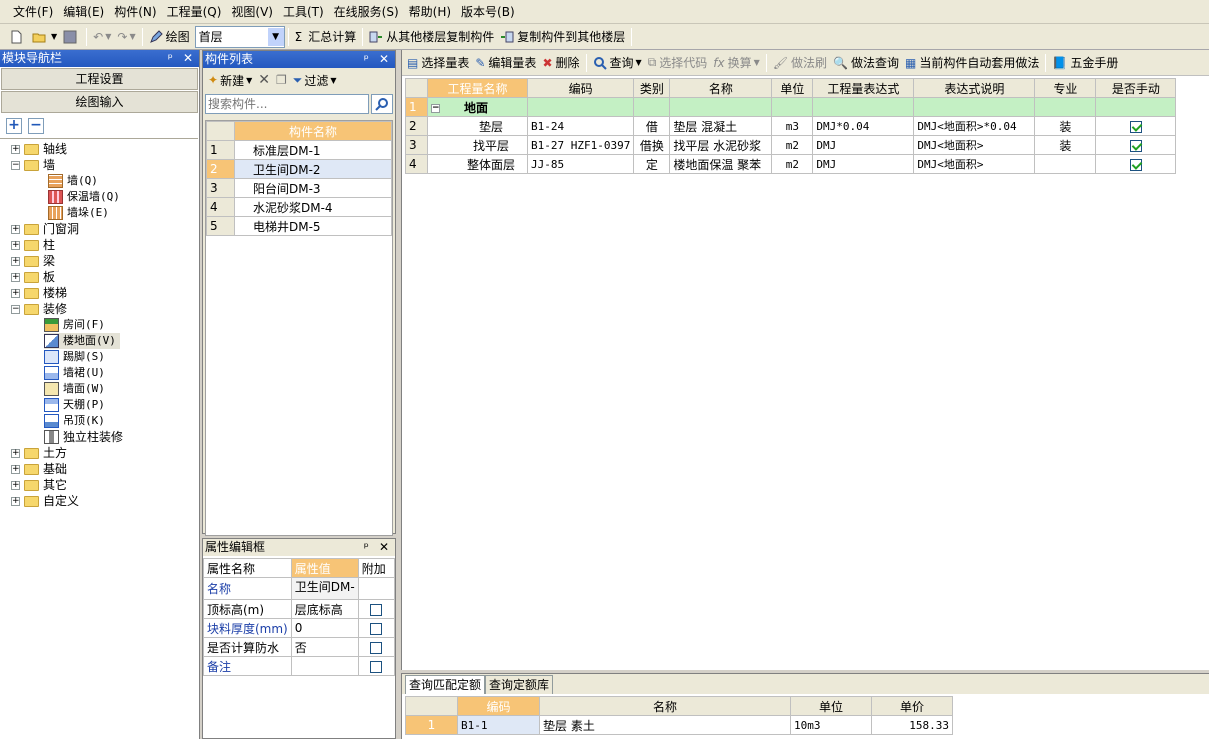  I want to click on pin-icon: ᵖ, so click(170, 58).